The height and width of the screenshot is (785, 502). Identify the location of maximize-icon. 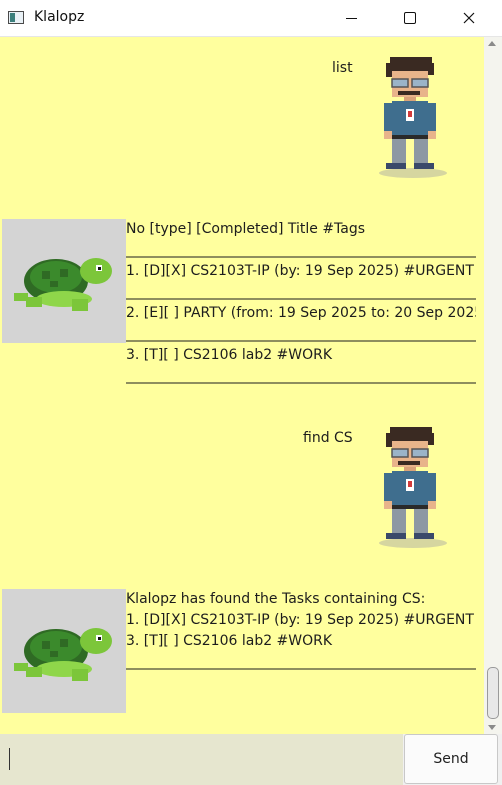
(410, 18).